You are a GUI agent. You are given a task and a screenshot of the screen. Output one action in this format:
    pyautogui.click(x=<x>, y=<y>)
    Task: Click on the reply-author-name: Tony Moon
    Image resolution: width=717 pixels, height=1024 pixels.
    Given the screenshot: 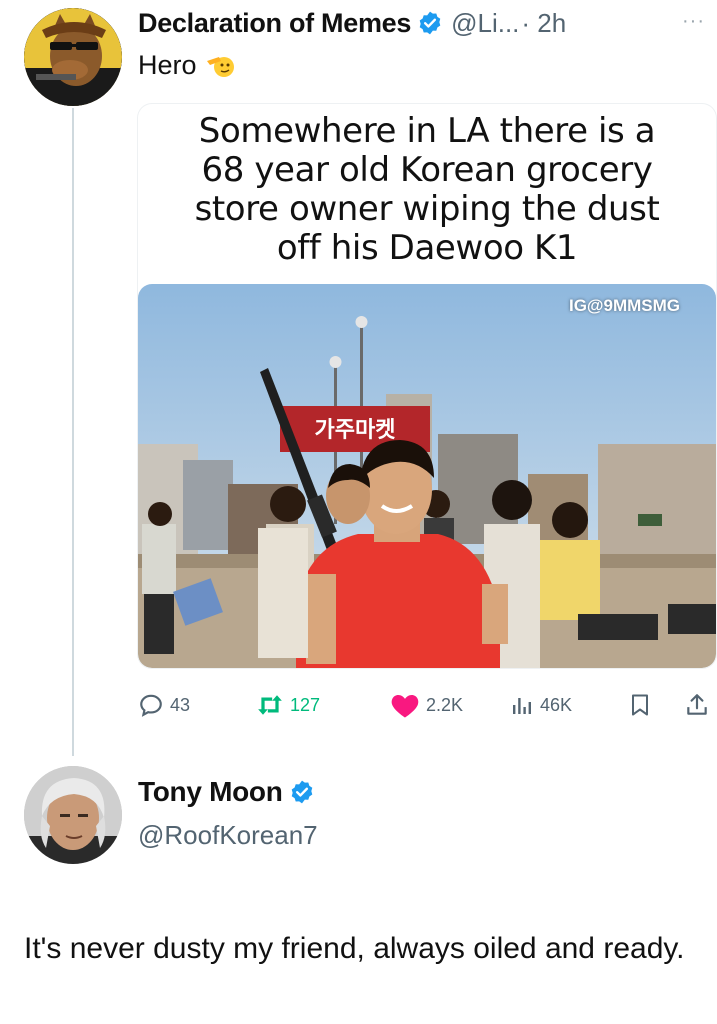 What is the action you would take?
    pyautogui.click(x=210, y=792)
    